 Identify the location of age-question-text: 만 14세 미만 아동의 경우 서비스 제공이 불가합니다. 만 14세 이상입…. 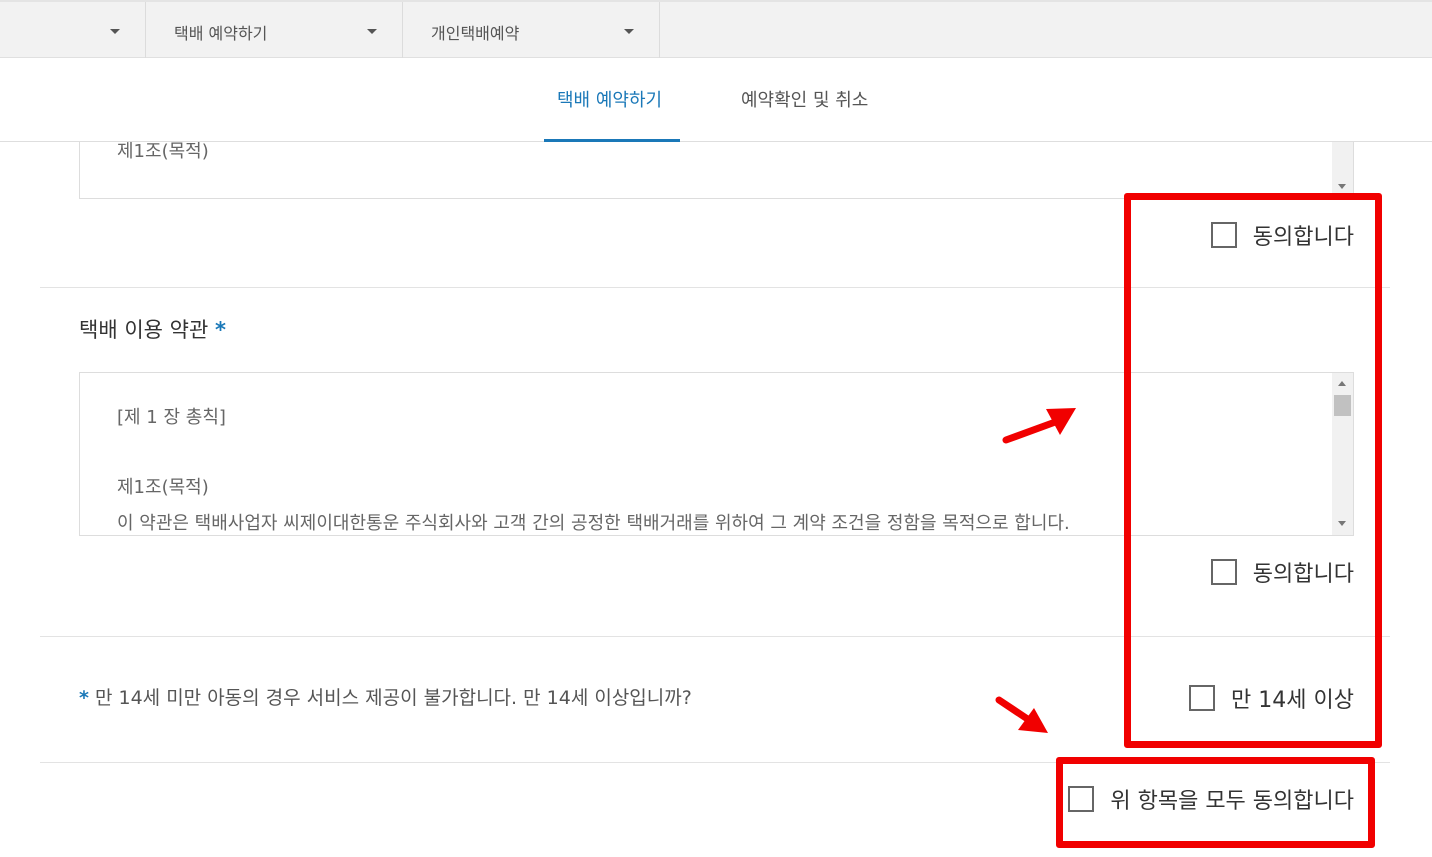
(393, 698).